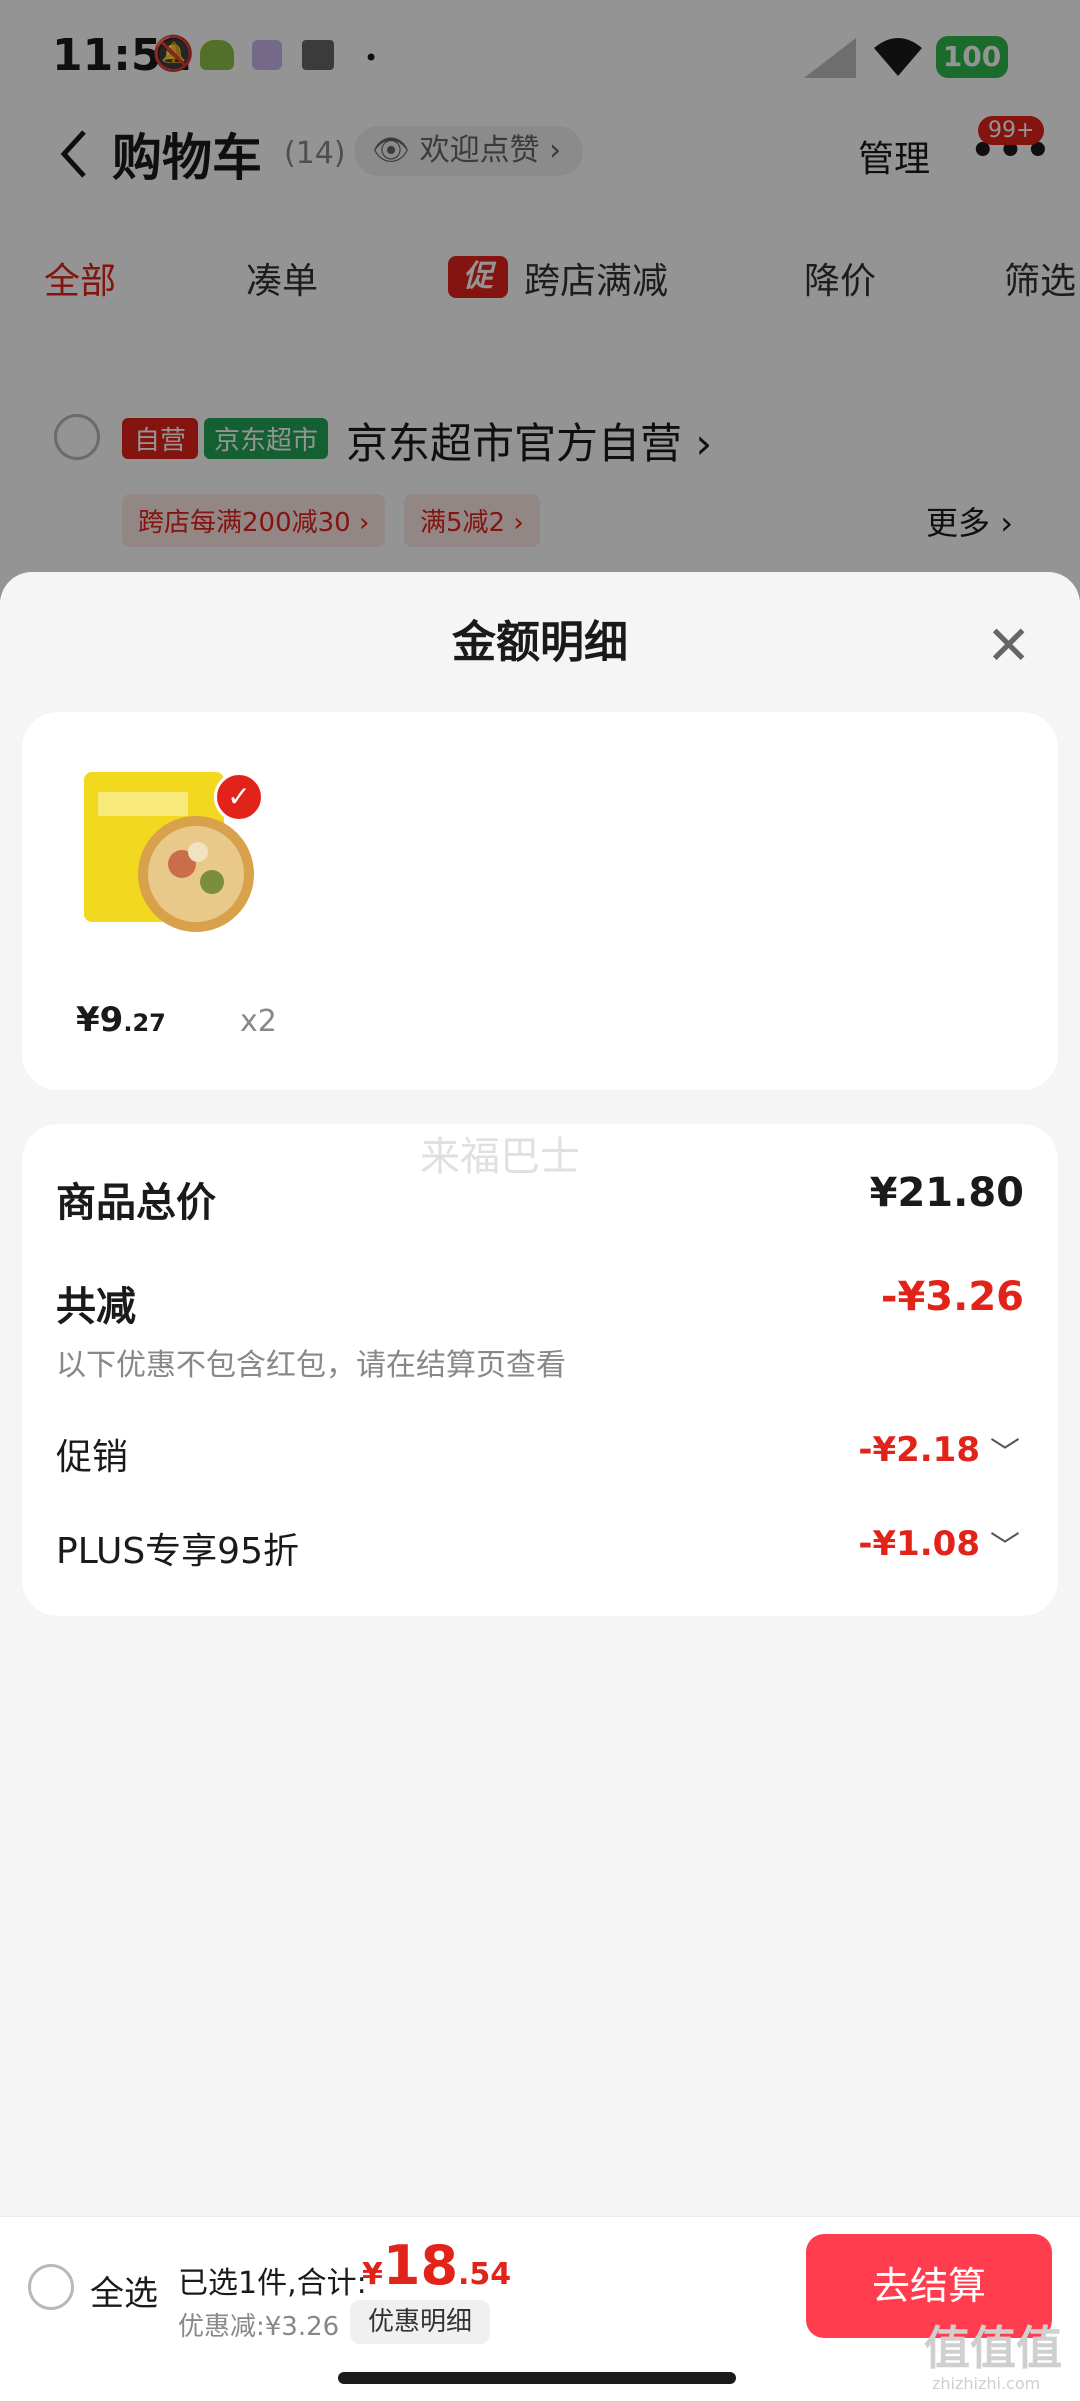  What do you see at coordinates (124, 2290) in the screenshot?
I see `select-all-label: 全选` at bounding box center [124, 2290].